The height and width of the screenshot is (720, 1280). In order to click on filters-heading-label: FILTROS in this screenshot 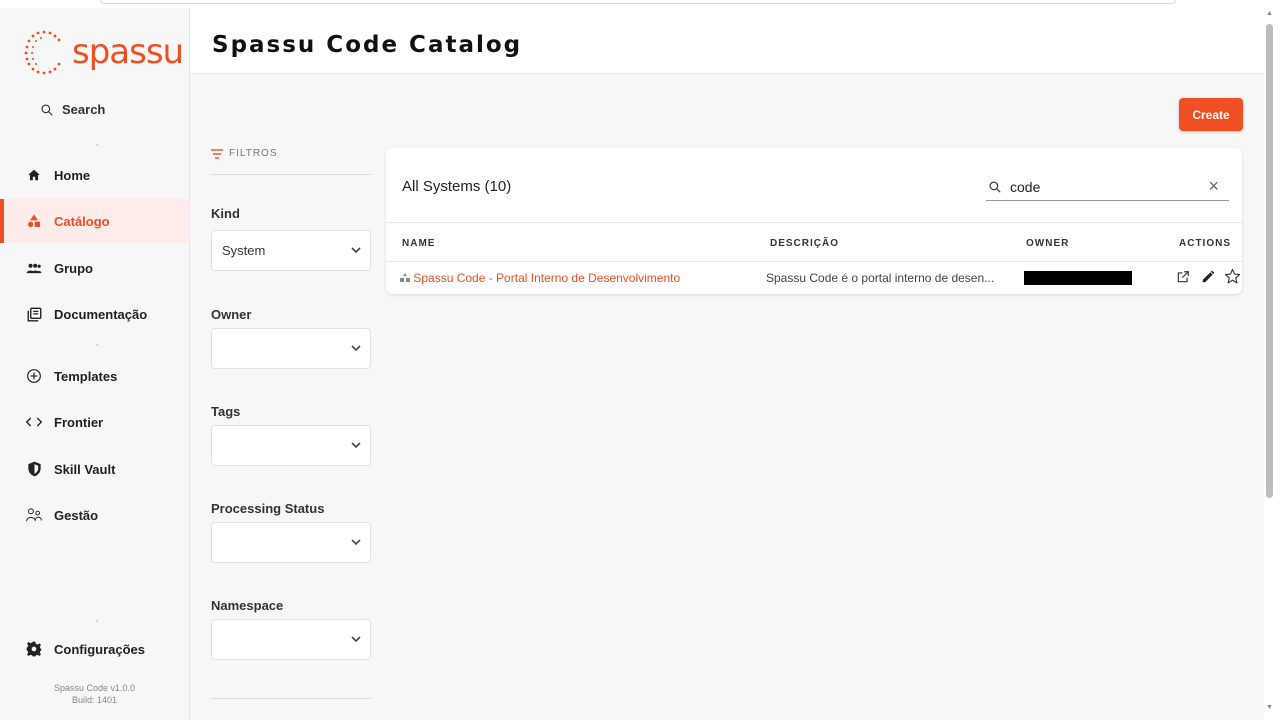, I will do `click(253, 153)`.